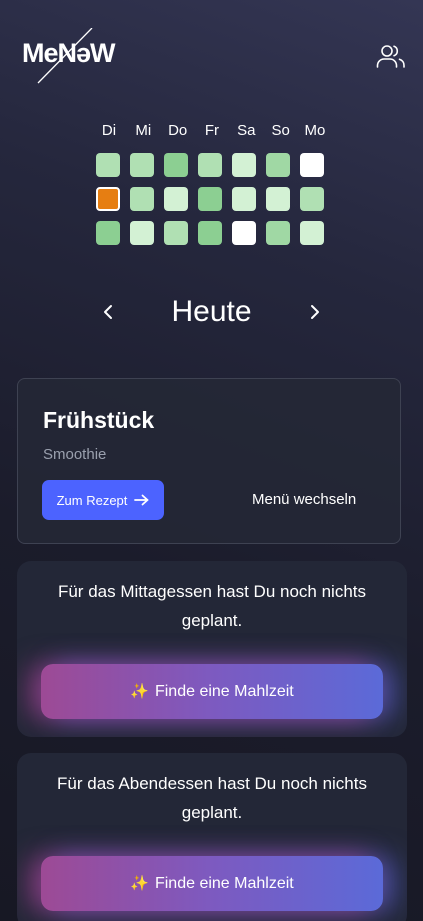 The width and height of the screenshot is (423, 921). I want to click on day-cell-selected, so click(108, 199).